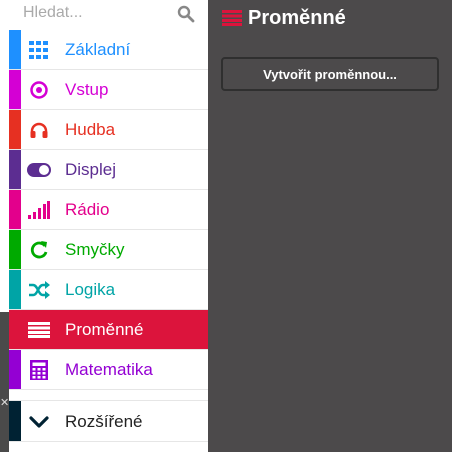 The width and height of the screenshot is (452, 452). What do you see at coordinates (39, 290) in the screenshot?
I see `shuffle-icon` at bounding box center [39, 290].